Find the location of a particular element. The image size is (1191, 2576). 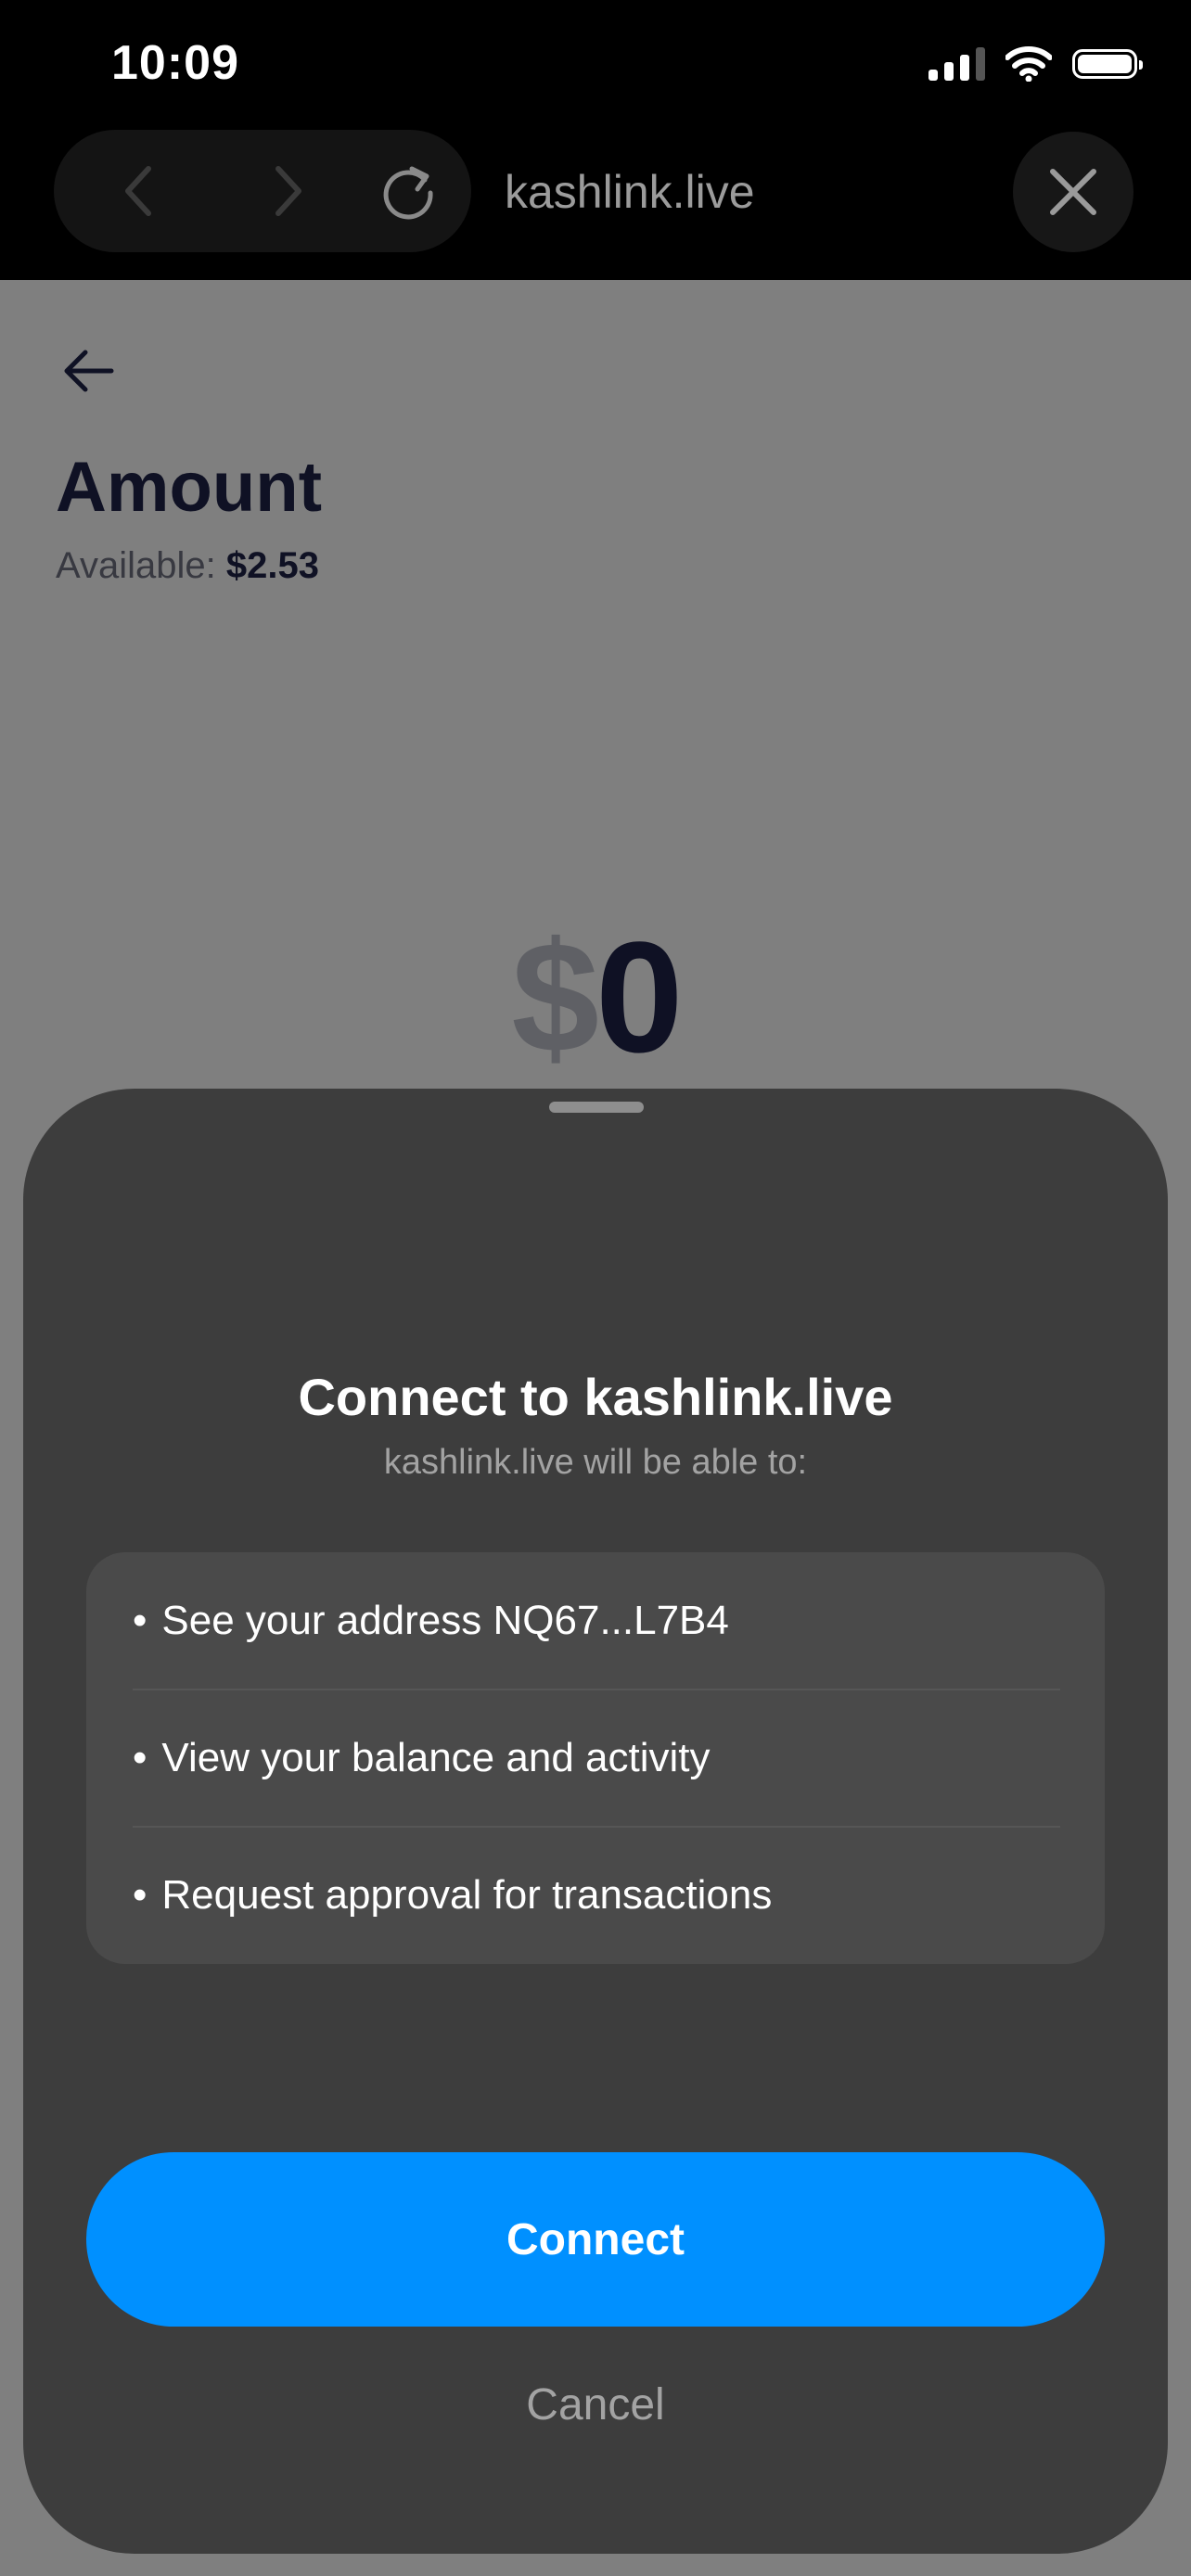

navigation-controls is located at coordinates (262, 191).